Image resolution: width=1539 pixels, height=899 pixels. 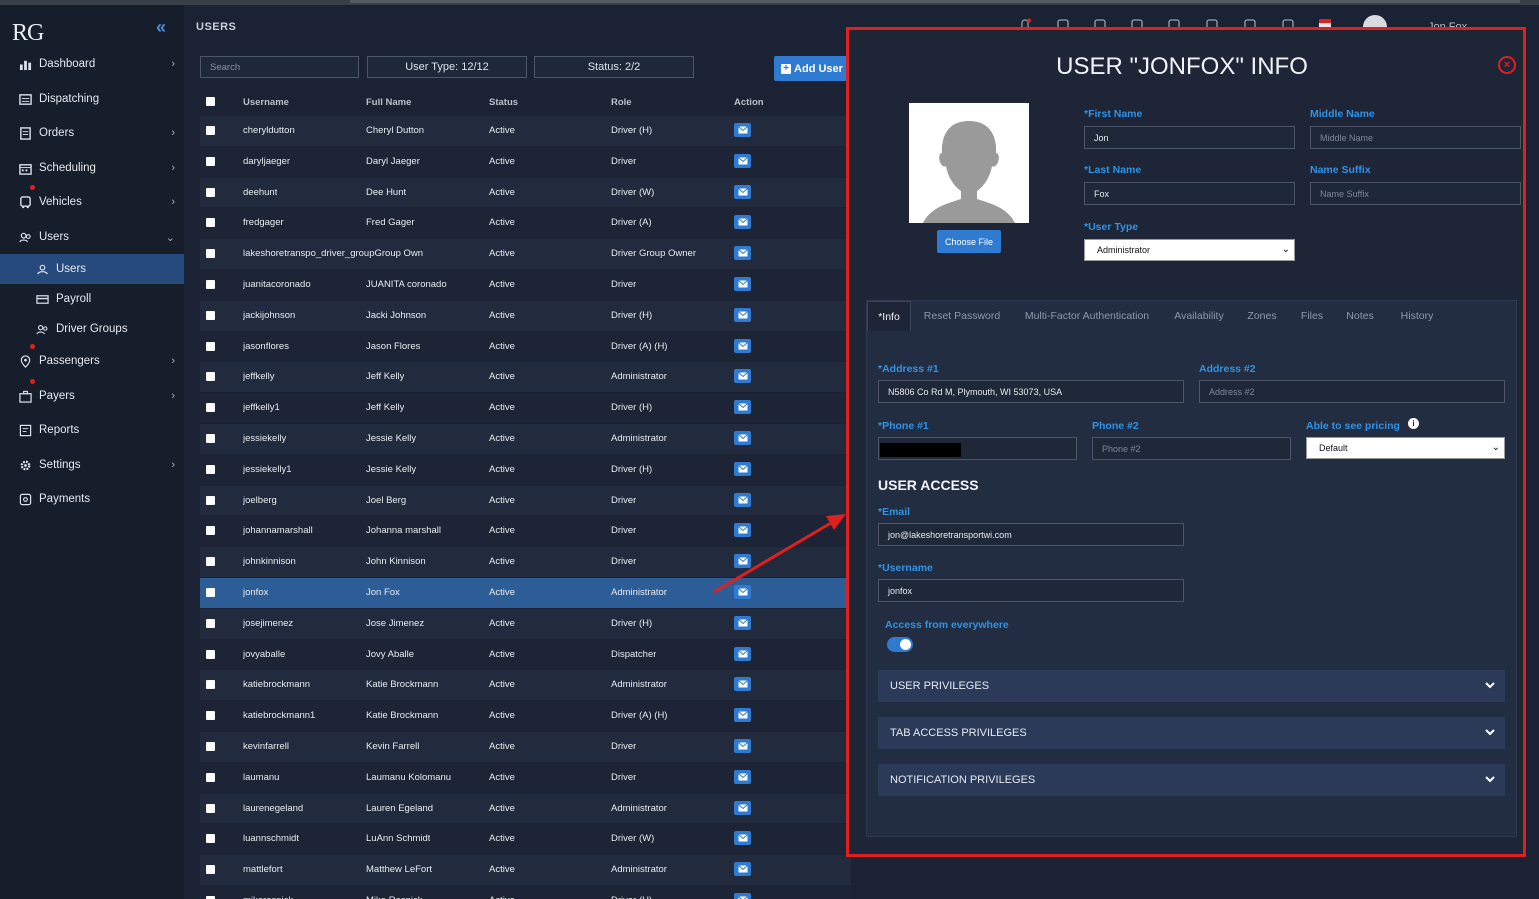 I want to click on sidebar-item-orders: Orders ›, so click(x=92, y=133).